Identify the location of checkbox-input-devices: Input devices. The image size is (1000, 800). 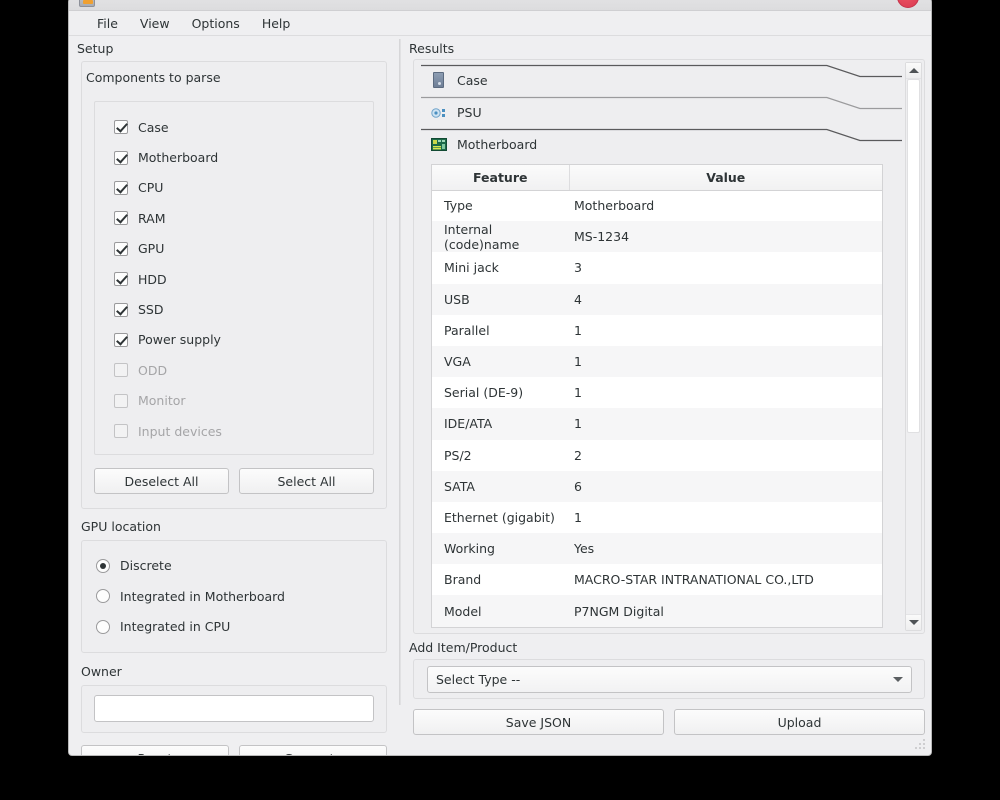
(234, 431).